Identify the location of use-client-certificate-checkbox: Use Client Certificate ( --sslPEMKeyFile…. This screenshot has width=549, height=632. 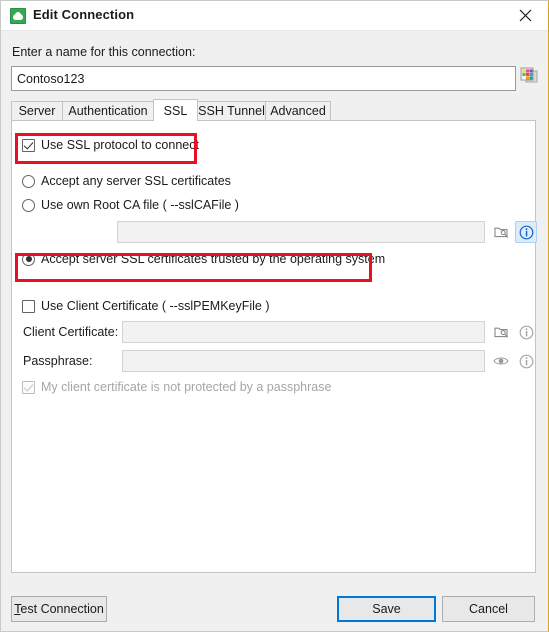
(146, 306).